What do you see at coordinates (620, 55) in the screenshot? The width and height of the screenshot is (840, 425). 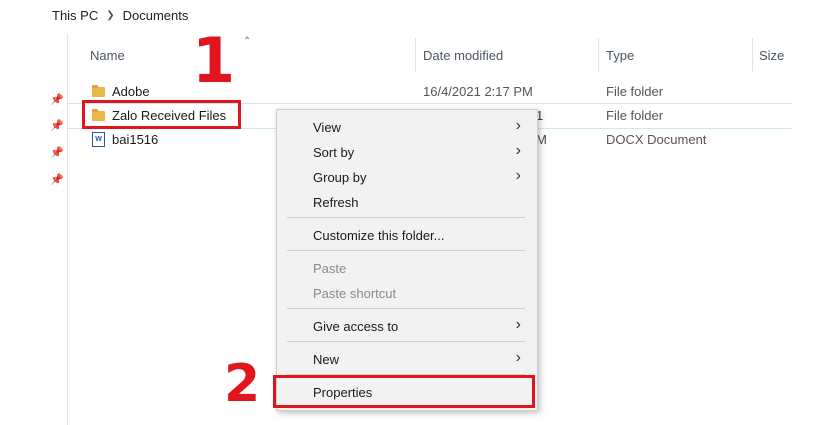 I see `column-header-type: Type` at bounding box center [620, 55].